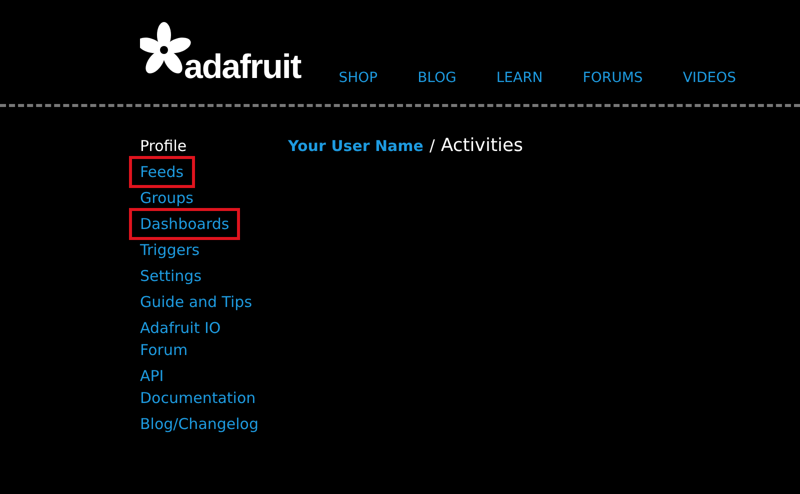 This screenshot has width=800, height=494. What do you see at coordinates (356, 146) in the screenshot?
I see `user-name-link: Your User Name` at bounding box center [356, 146].